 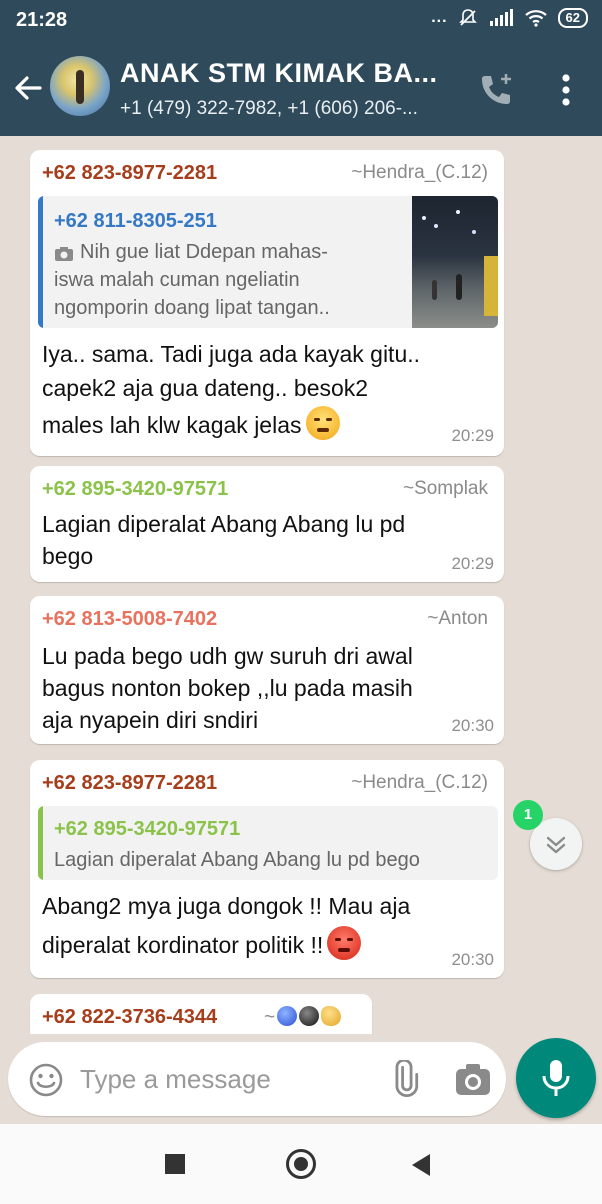 What do you see at coordinates (322, 423) in the screenshot?
I see `face-with-steam-emoji` at bounding box center [322, 423].